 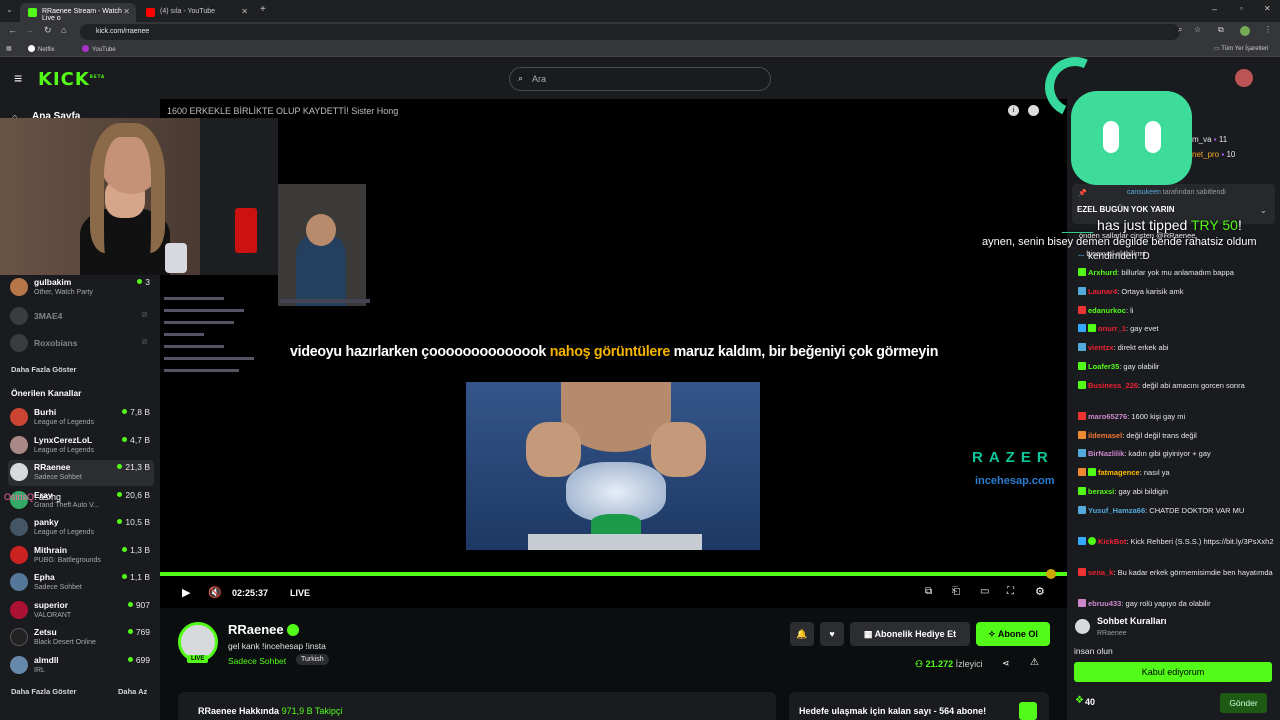 What do you see at coordinates (984, 591) in the screenshot?
I see `theater-icon: ▭` at bounding box center [984, 591].